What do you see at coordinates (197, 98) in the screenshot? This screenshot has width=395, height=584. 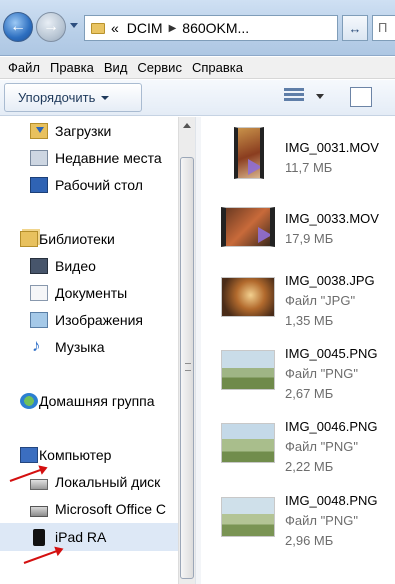 I see `command-bar: Упорядочить` at bounding box center [197, 98].